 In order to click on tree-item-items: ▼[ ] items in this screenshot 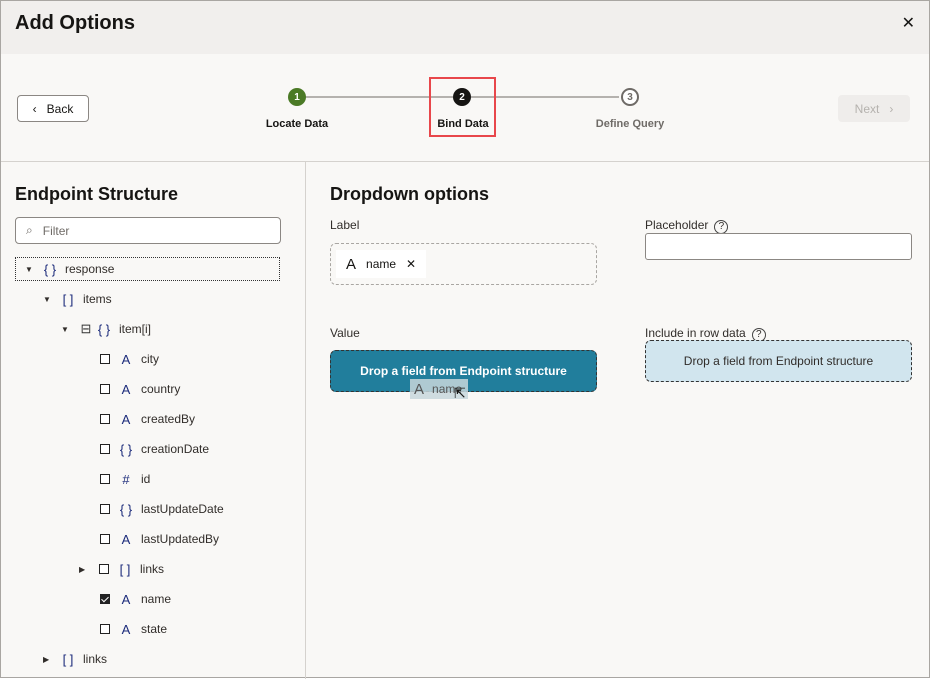, I will do `click(77, 299)`.